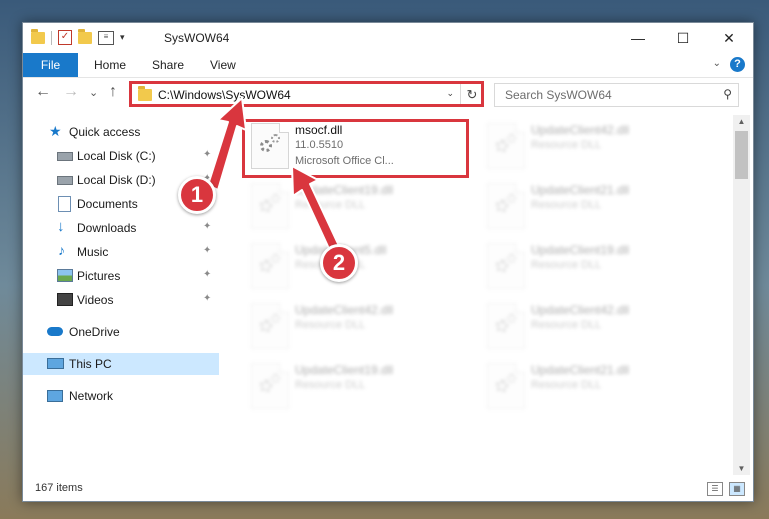  I want to click on arrow-to-address-bar, so click(227, 144).